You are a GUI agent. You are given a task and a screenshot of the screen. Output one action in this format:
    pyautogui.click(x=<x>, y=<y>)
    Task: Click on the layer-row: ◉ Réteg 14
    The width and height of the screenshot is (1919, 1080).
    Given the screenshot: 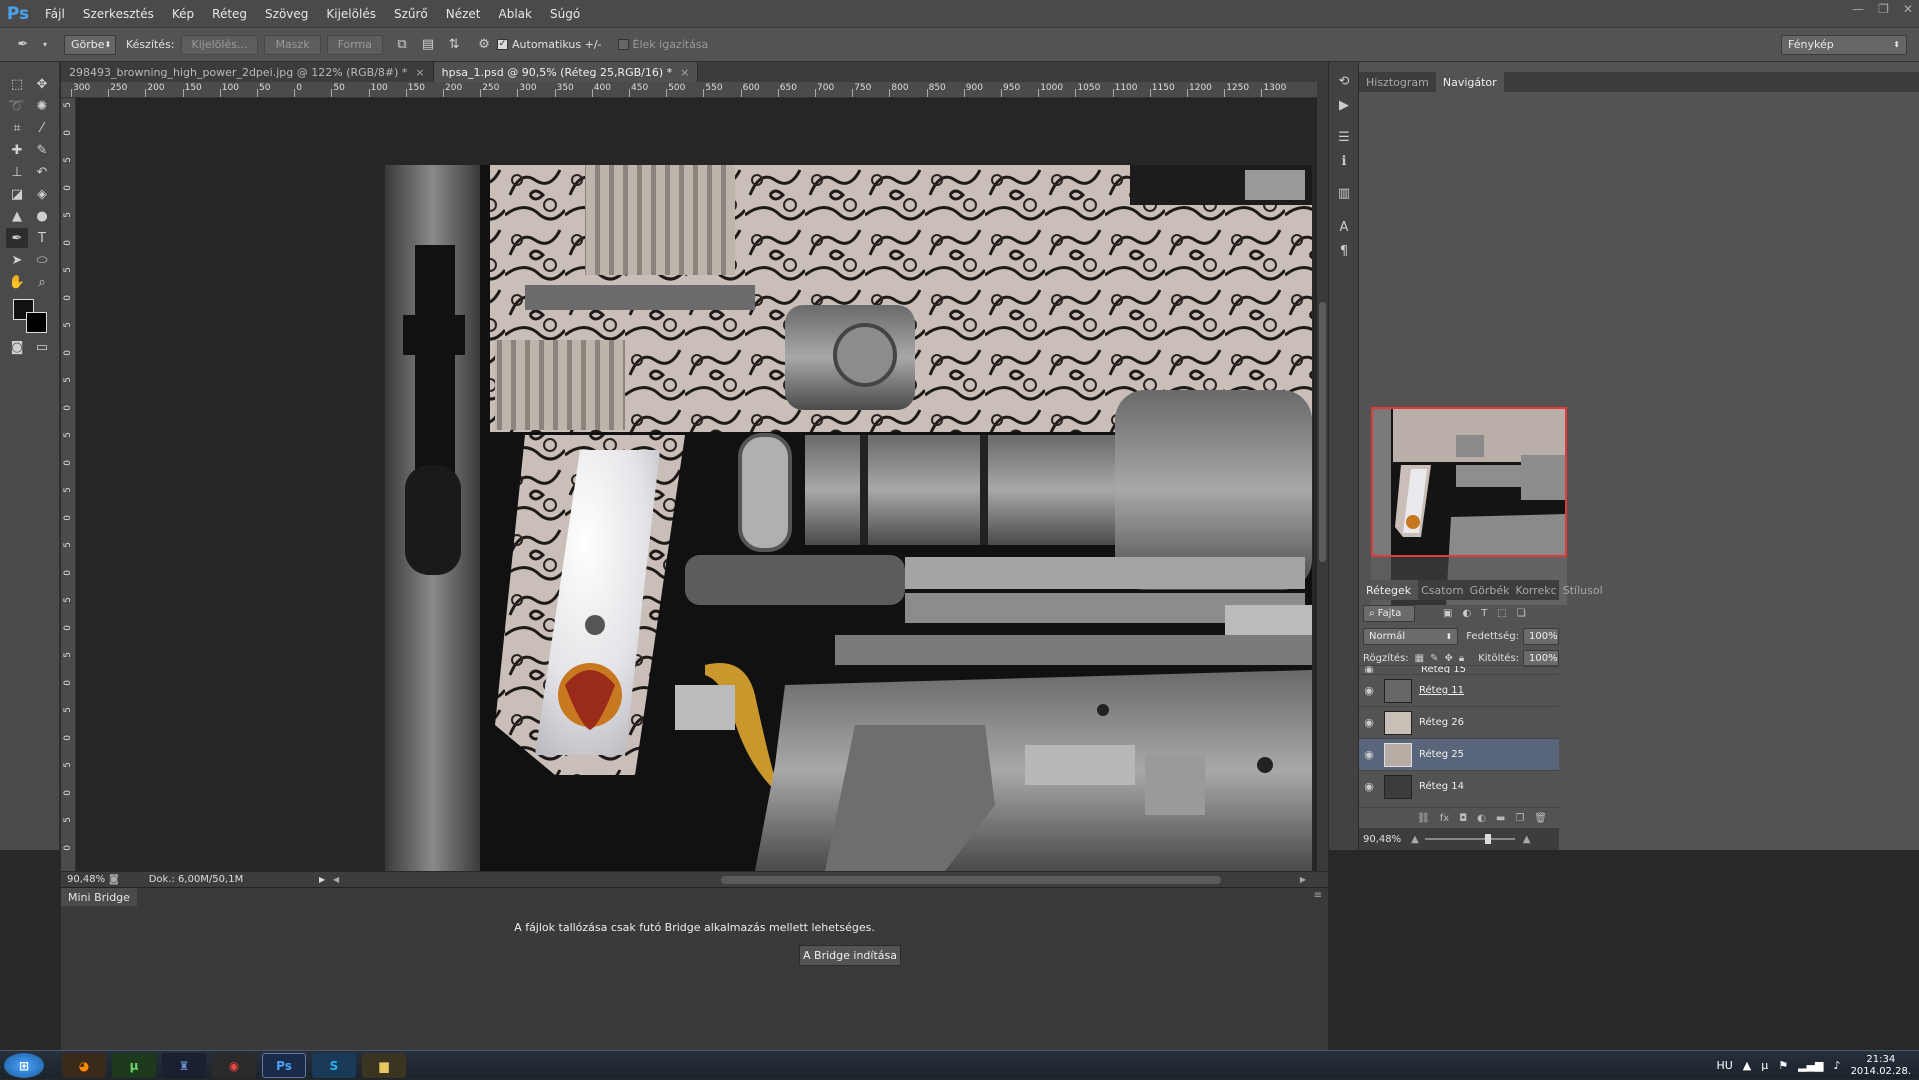 What is the action you would take?
    pyautogui.click(x=1459, y=786)
    